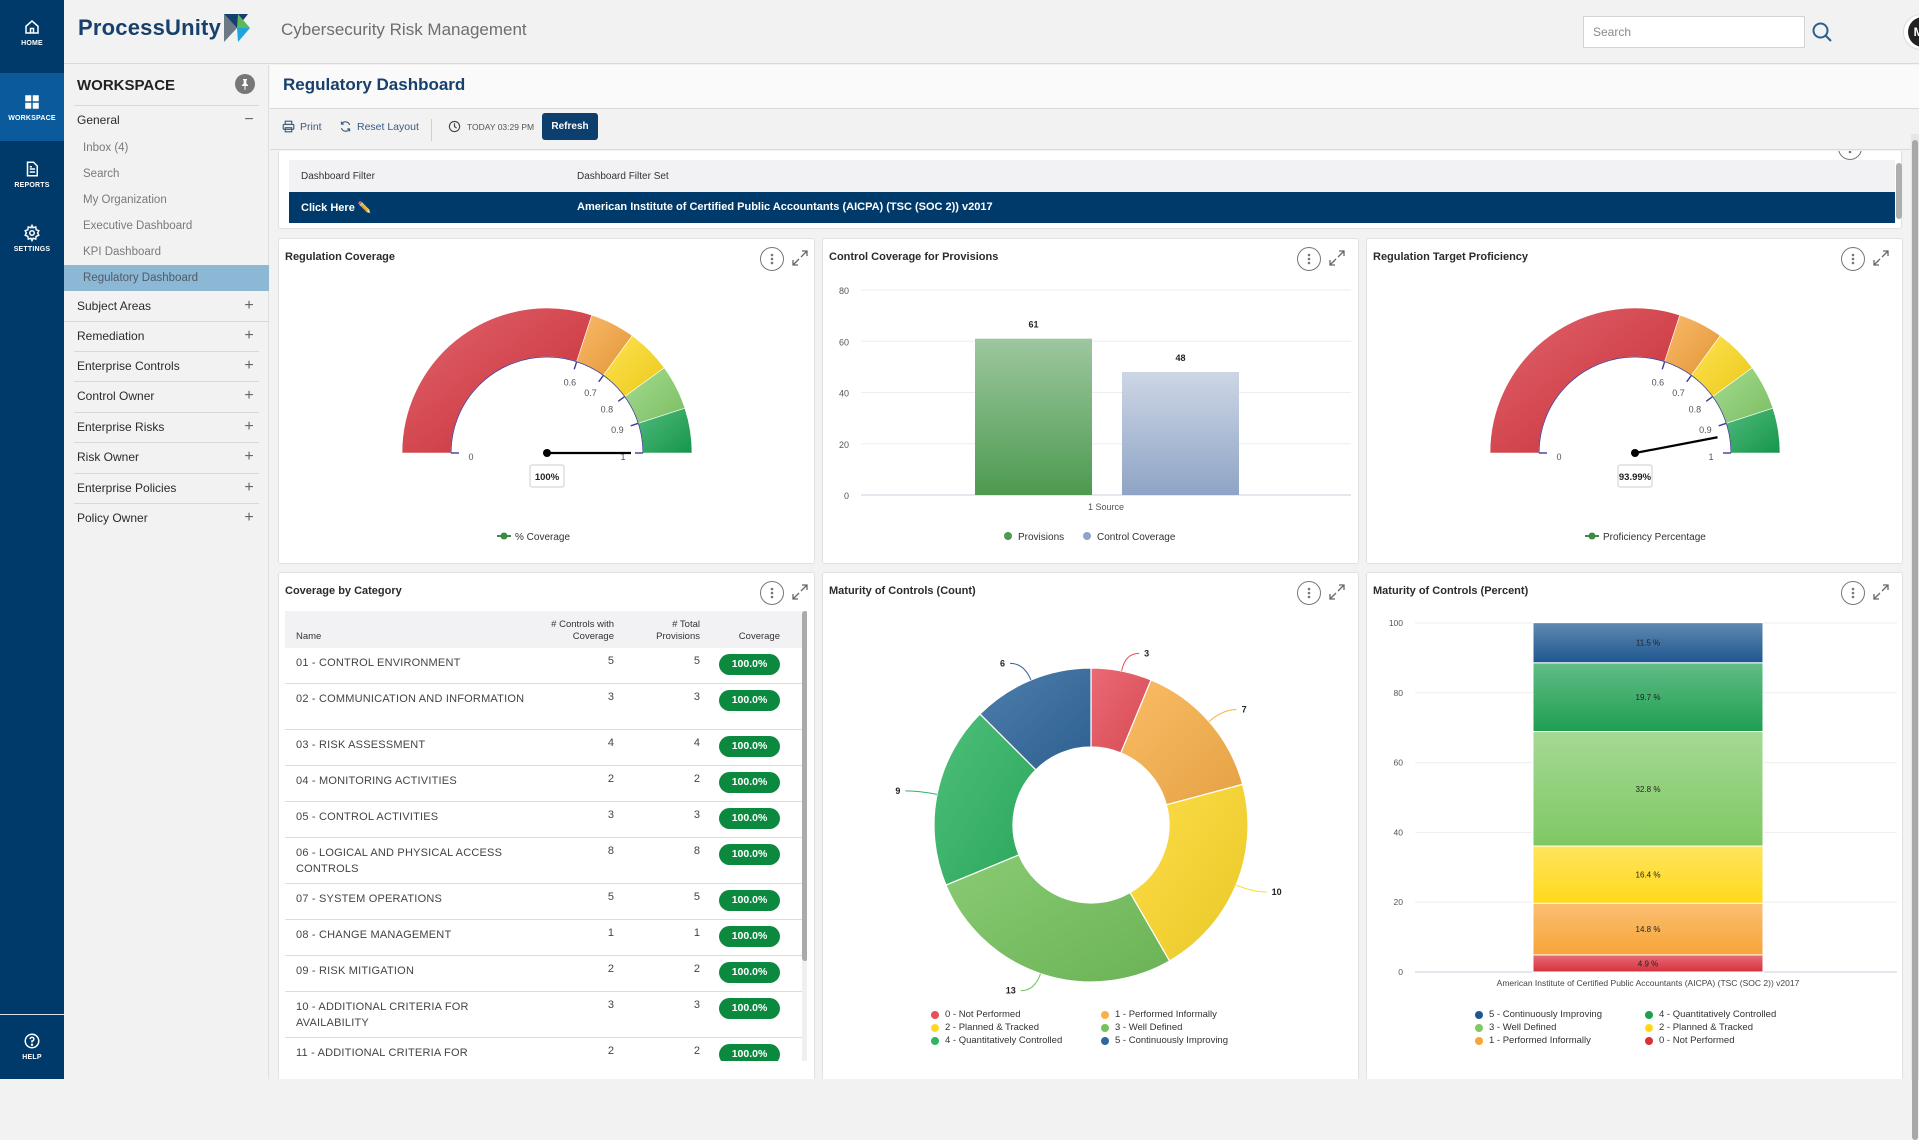 The image size is (1919, 1140). Describe the element at coordinates (696, 933) in the screenshot. I see `row-provisions-count: 1` at that location.